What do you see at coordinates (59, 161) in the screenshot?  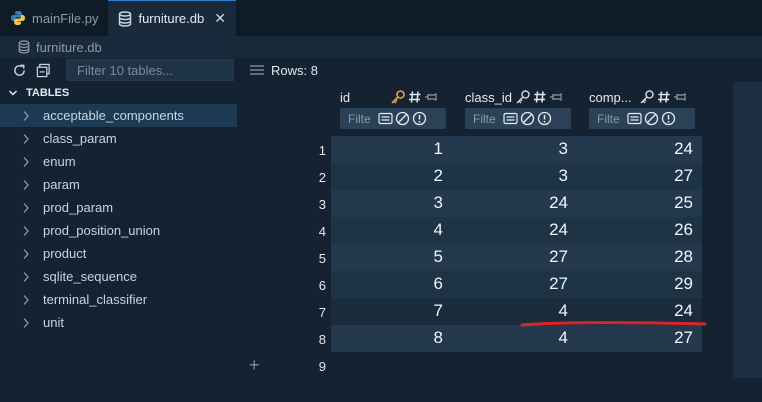 I see `table-item-label: enum` at bounding box center [59, 161].